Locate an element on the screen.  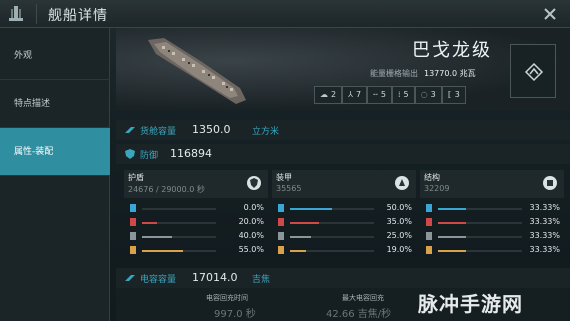
cargo-value: 1350.0 is located at coordinates (211, 129).